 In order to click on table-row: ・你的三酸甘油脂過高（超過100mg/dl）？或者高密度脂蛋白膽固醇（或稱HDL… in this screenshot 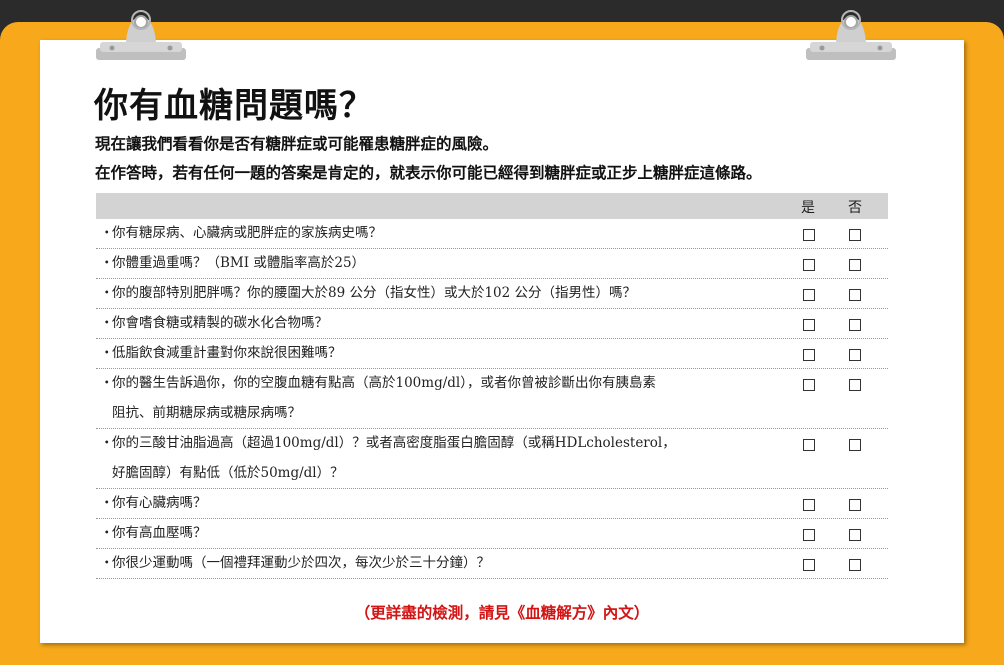, I will do `click(492, 459)`.